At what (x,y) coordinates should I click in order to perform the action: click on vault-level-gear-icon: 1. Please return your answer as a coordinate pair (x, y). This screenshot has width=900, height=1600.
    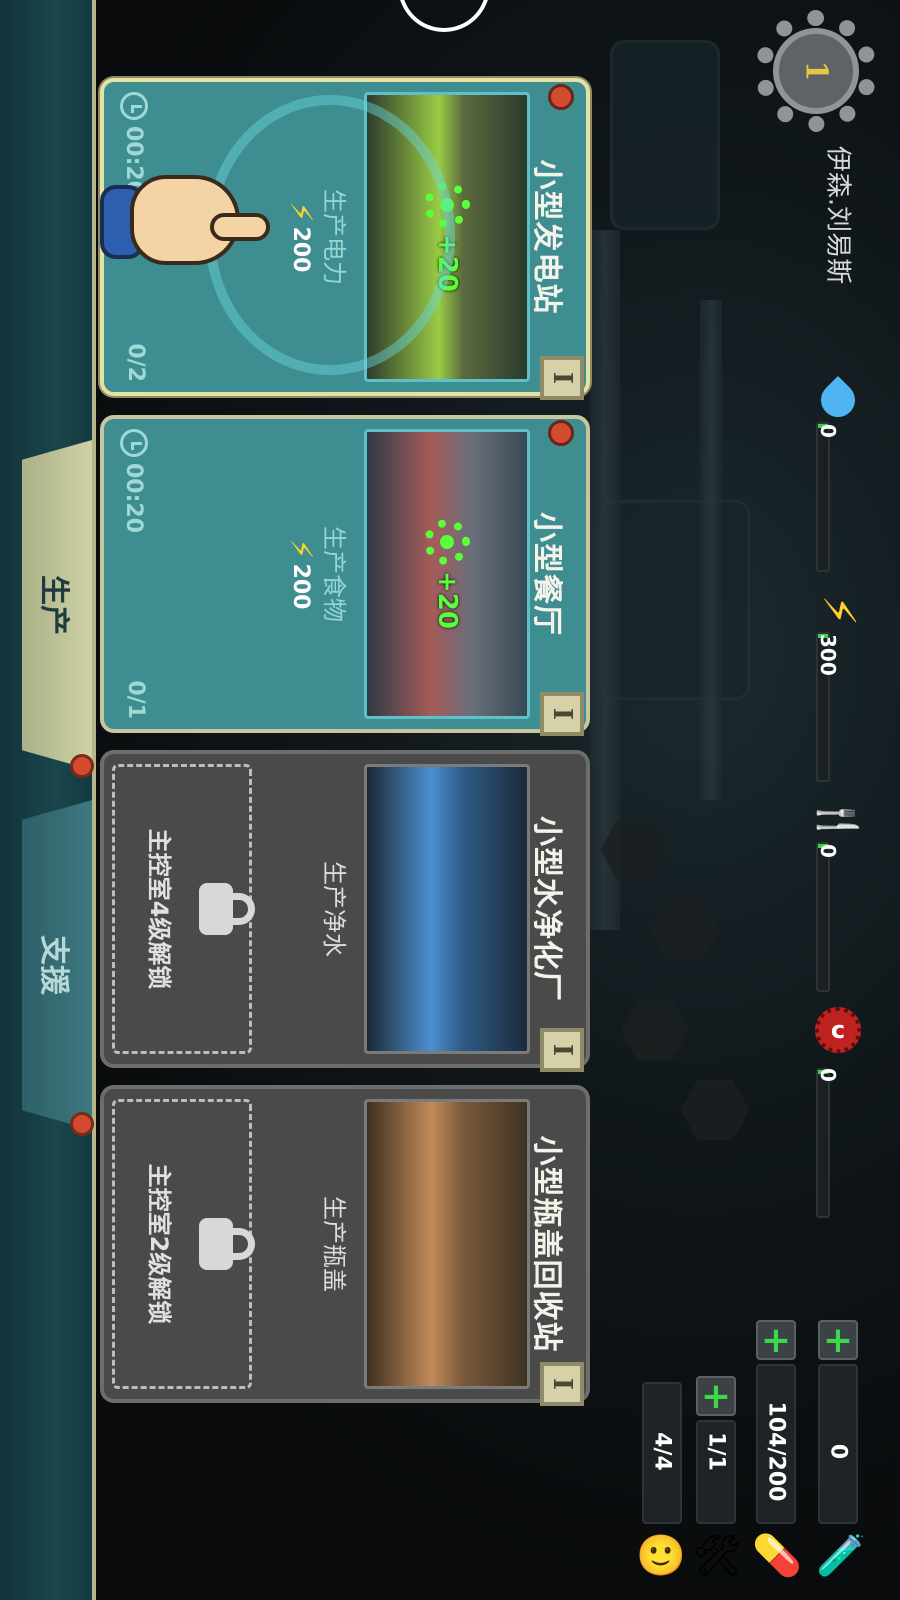
    Looking at the image, I should click on (816, 71).